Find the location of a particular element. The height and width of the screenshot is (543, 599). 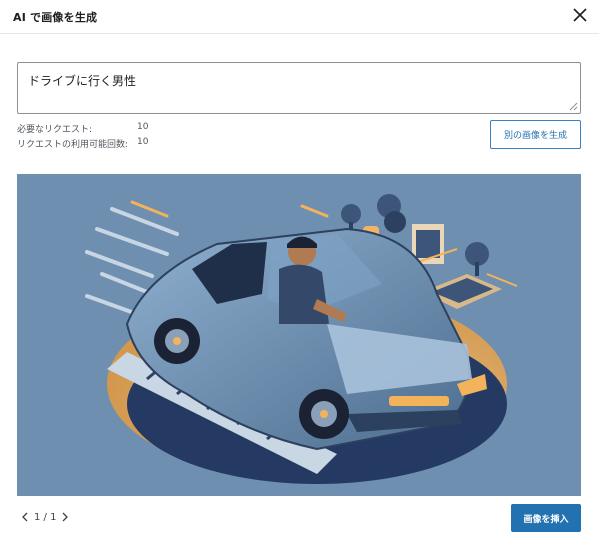

pagination-text: 1 / 1 is located at coordinates (45, 517).